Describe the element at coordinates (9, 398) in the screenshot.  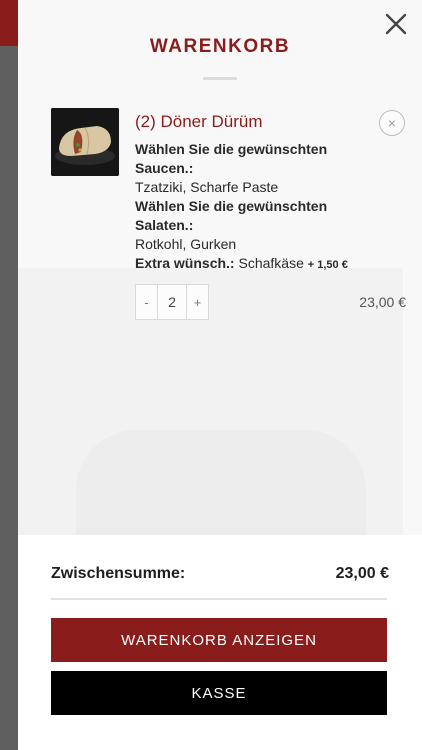
I see `background-overlay-left` at that location.